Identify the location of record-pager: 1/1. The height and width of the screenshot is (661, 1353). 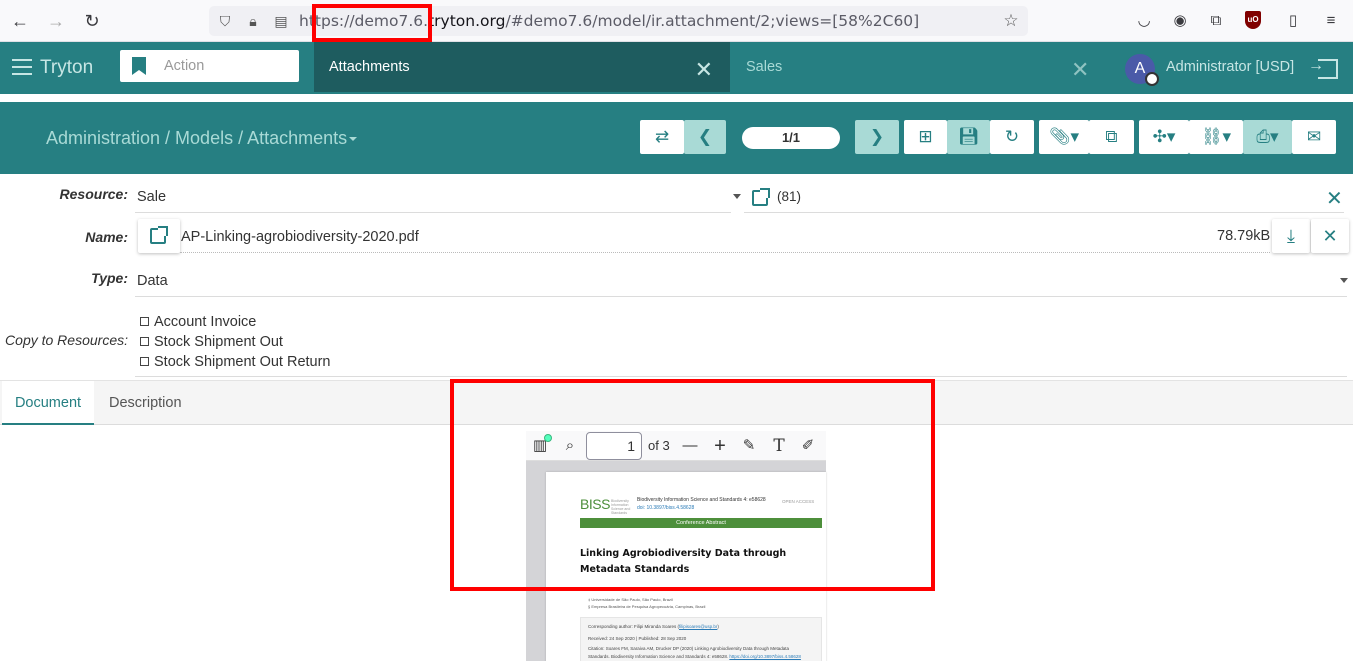
(791, 138).